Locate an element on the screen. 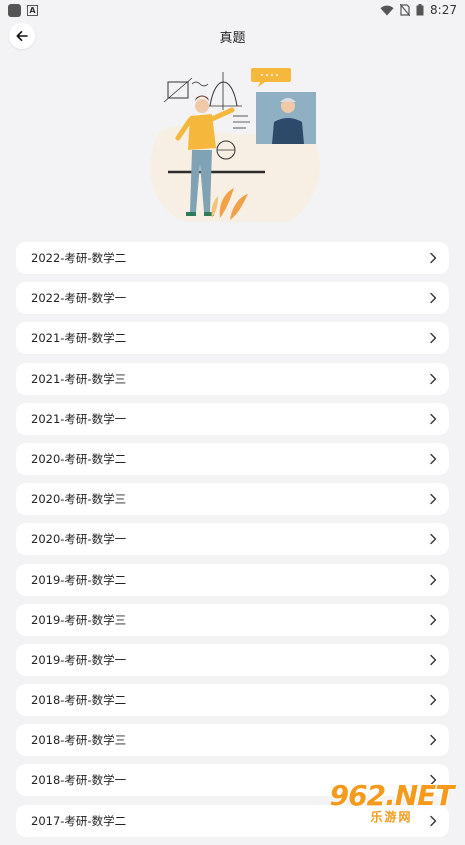 The image size is (465, 845). a-notification-icon: A is located at coordinates (32, 10).